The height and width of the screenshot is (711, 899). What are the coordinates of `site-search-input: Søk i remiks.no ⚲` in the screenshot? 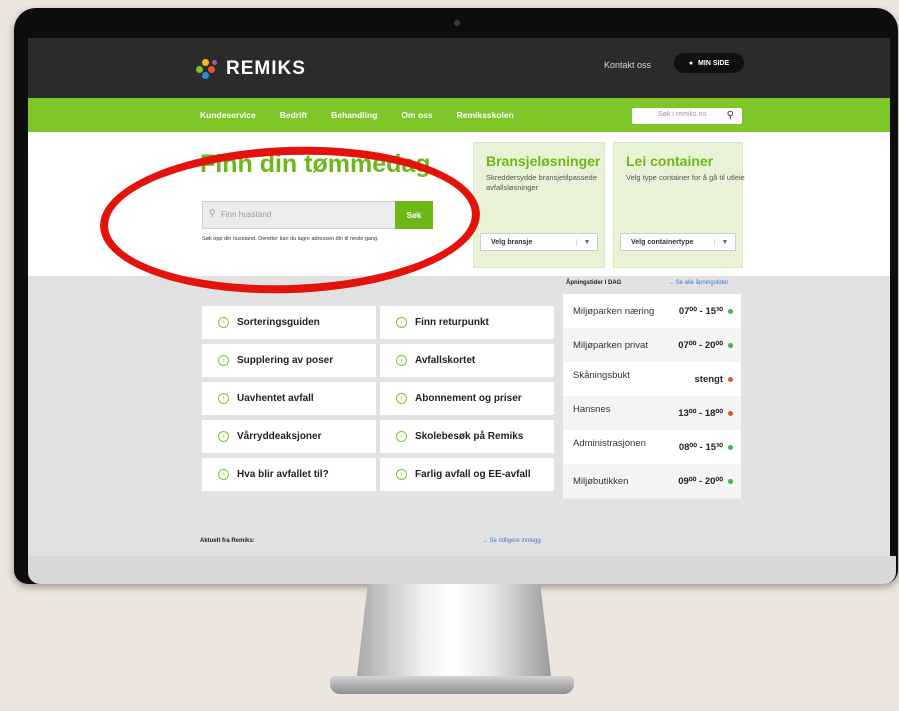 It's located at (687, 116).